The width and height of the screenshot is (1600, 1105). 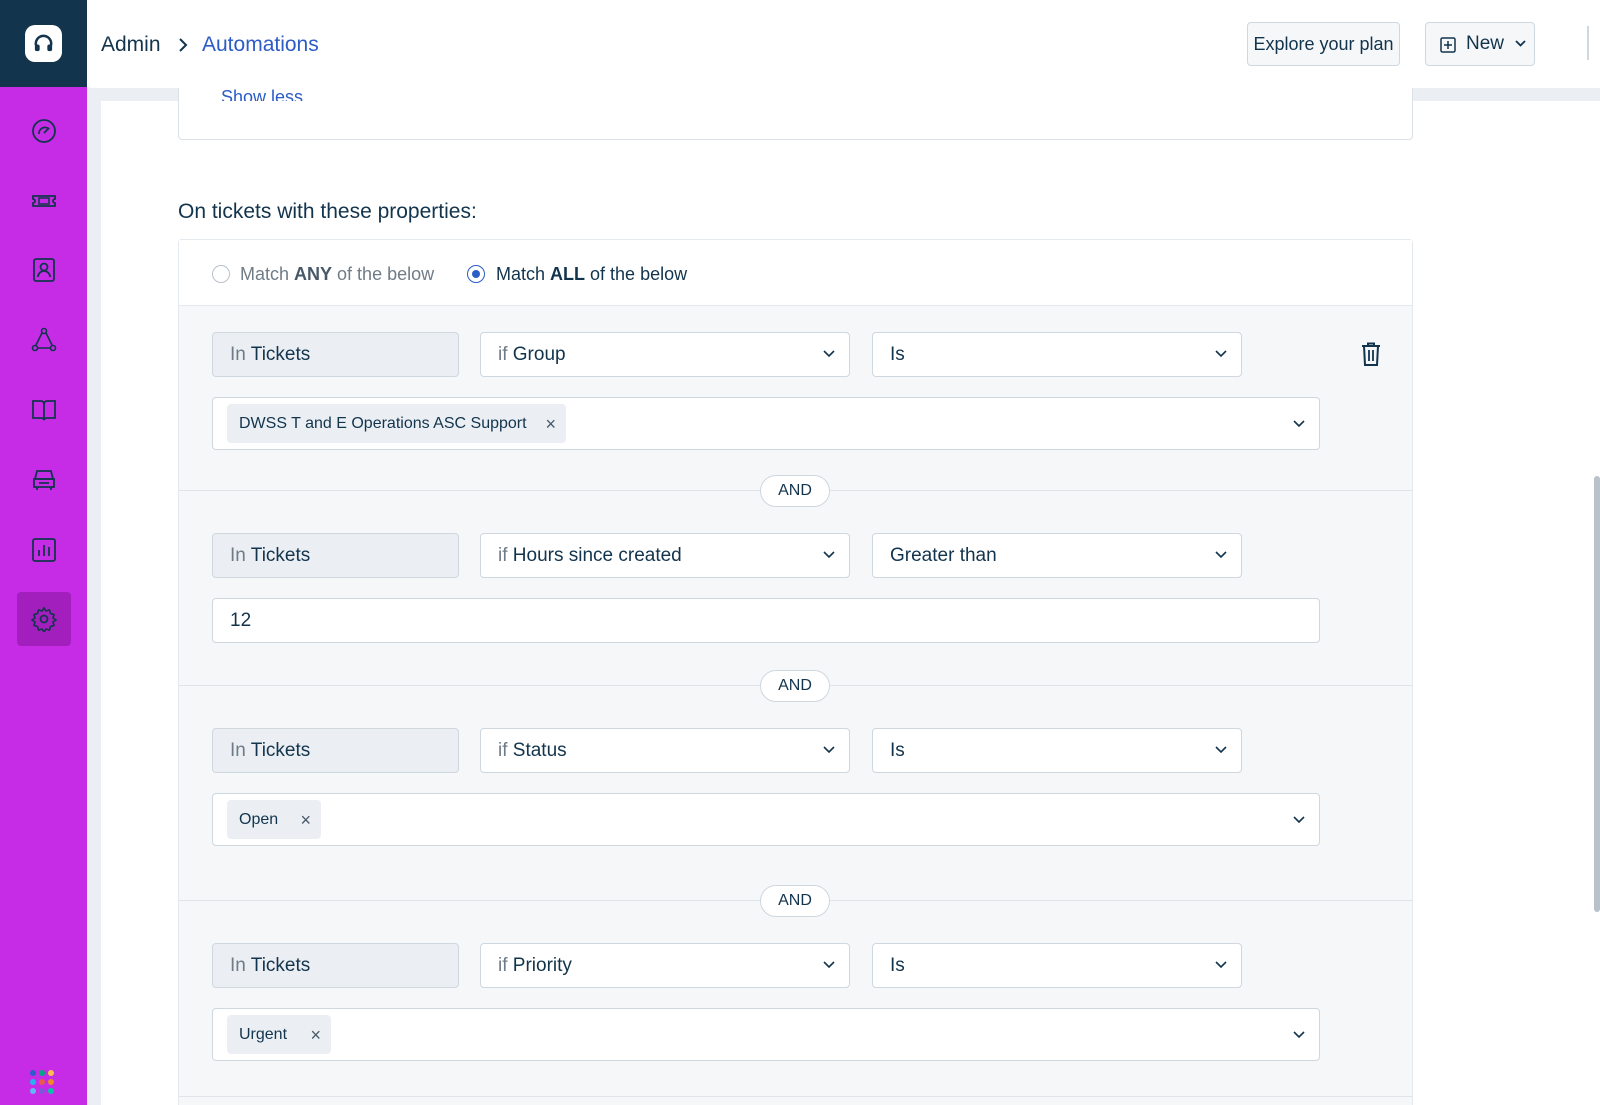 What do you see at coordinates (337, 274) in the screenshot?
I see `match-any-label: Match ANY of the below` at bounding box center [337, 274].